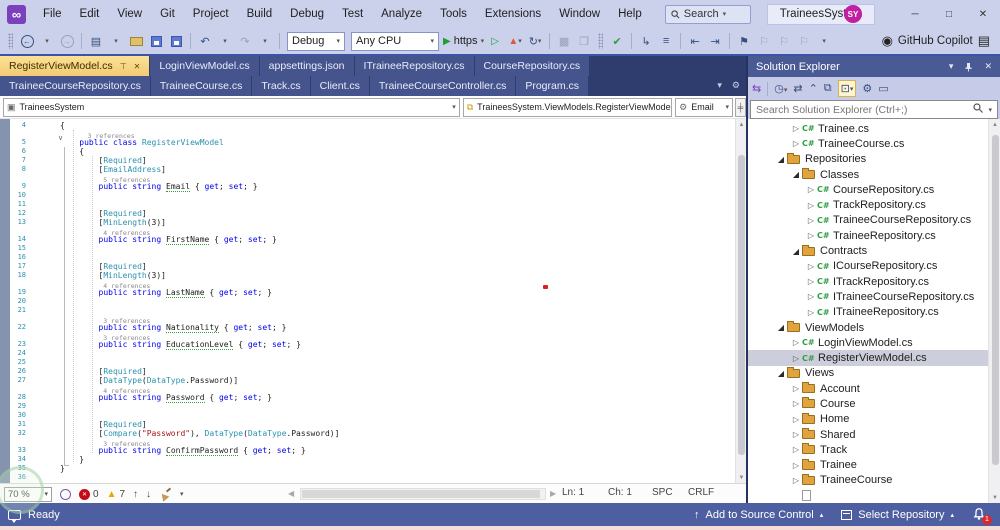 The width and height of the screenshot is (1000, 530). Describe the element at coordinates (990, 110) in the screenshot. I see `search-options-caret-icon: ▾` at that location.